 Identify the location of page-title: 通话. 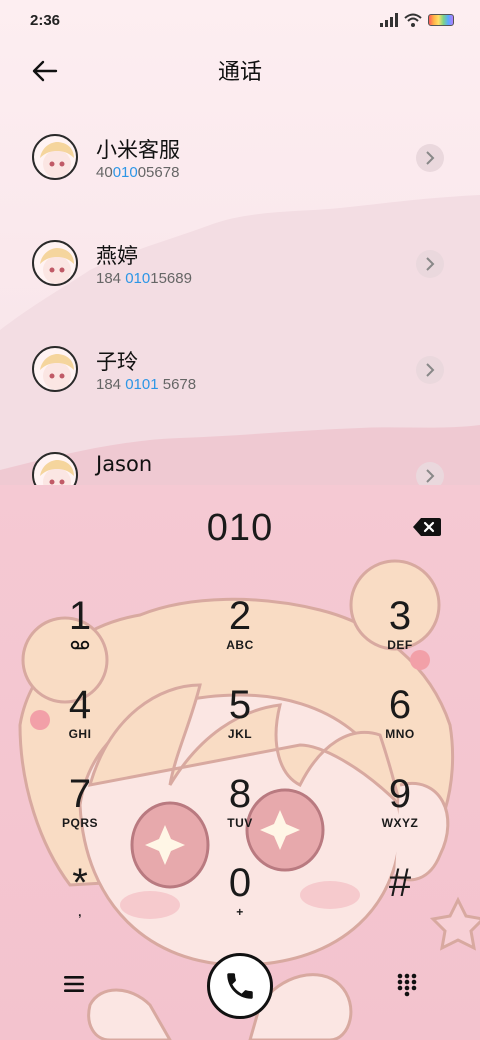
(239, 72).